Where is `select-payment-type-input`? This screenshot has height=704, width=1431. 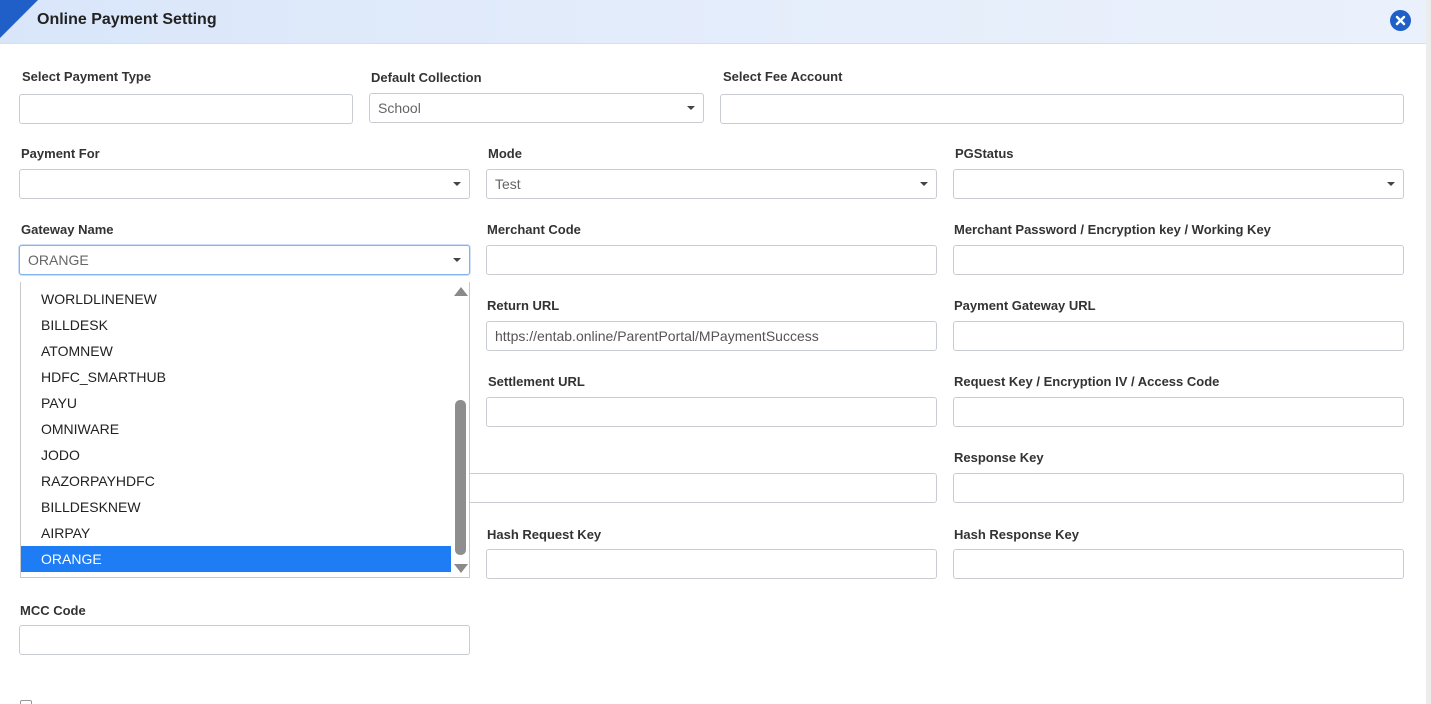
select-payment-type-input is located at coordinates (186, 109).